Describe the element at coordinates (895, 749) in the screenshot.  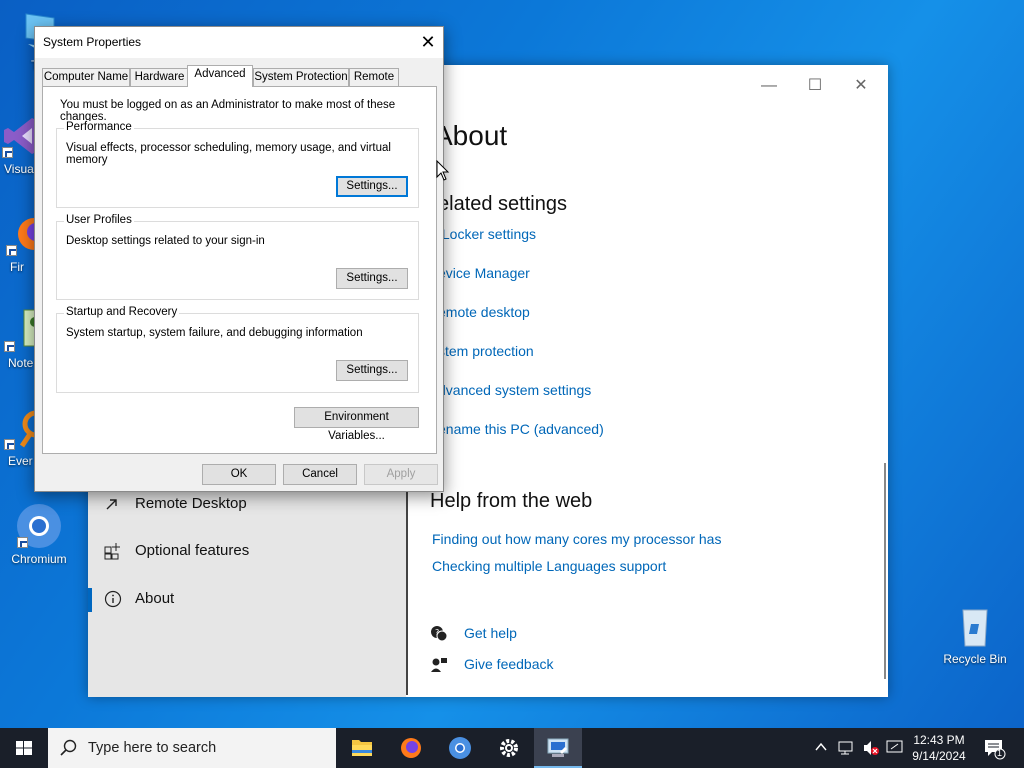
I see `display-icon` at that location.